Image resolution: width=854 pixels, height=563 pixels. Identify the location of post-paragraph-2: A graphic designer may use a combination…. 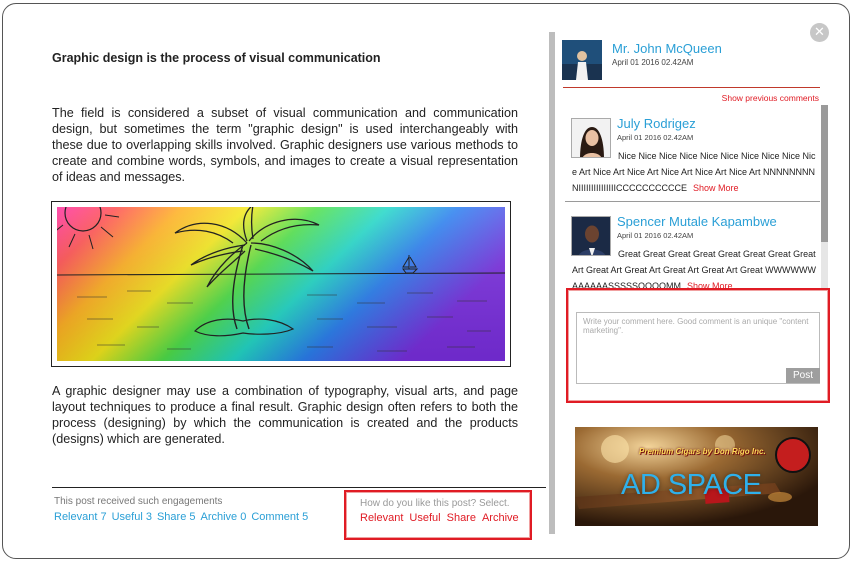
(285, 415).